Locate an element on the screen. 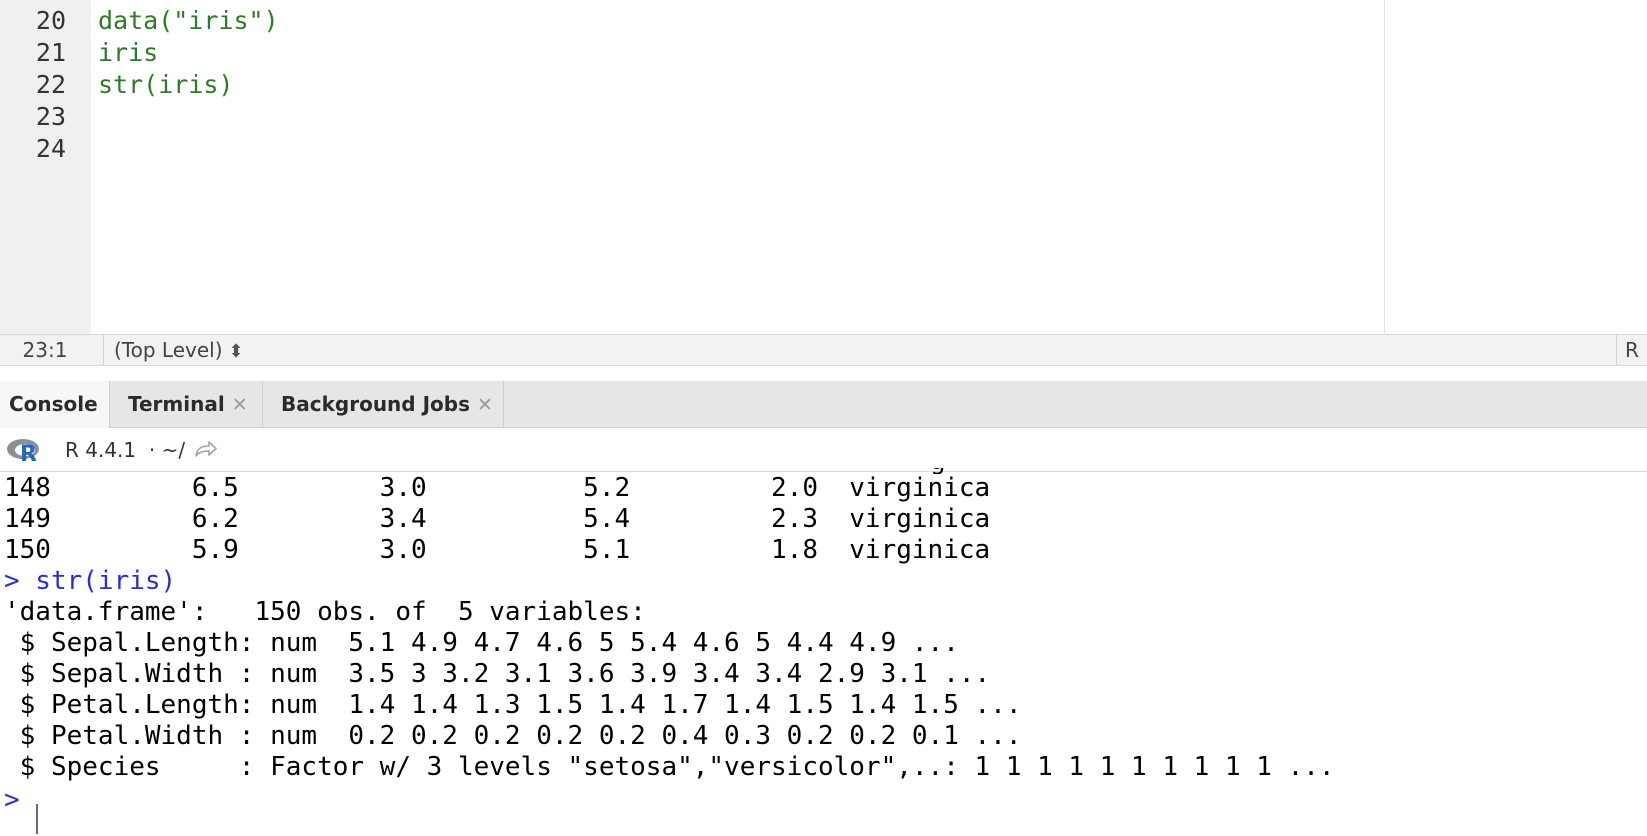 This screenshot has height=836, width=1647. console-line: 148 6.5 3.0 5.2 2.0 virginica is located at coordinates (497, 488).